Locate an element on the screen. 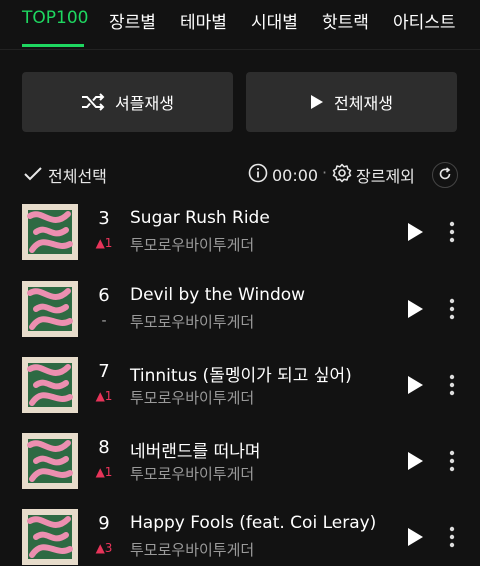 The width and height of the screenshot is (480, 566). select-all-button: 전체선택 is located at coordinates (65, 175).